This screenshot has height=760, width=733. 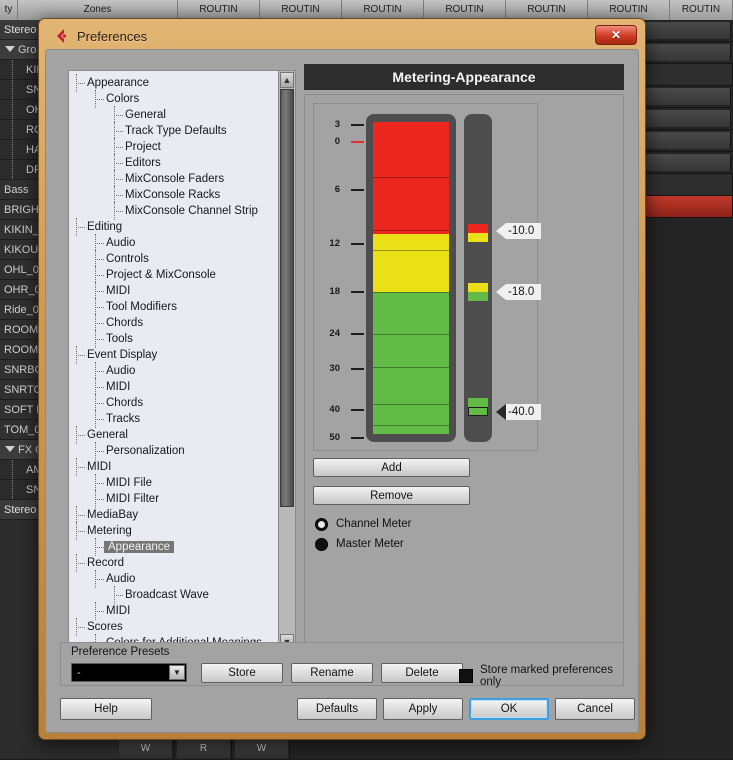 I want to click on meter-divider-line, so click(x=411, y=334).